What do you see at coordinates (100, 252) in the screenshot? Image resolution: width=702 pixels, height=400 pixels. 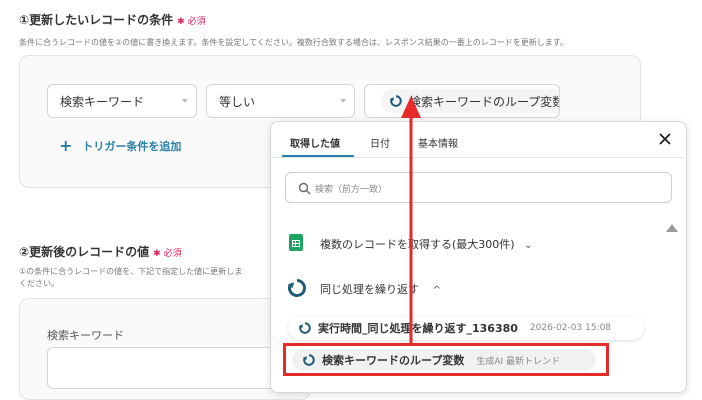 I see `section2-title: ②更新後のレコードの値 ✱ 必須` at bounding box center [100, 252].